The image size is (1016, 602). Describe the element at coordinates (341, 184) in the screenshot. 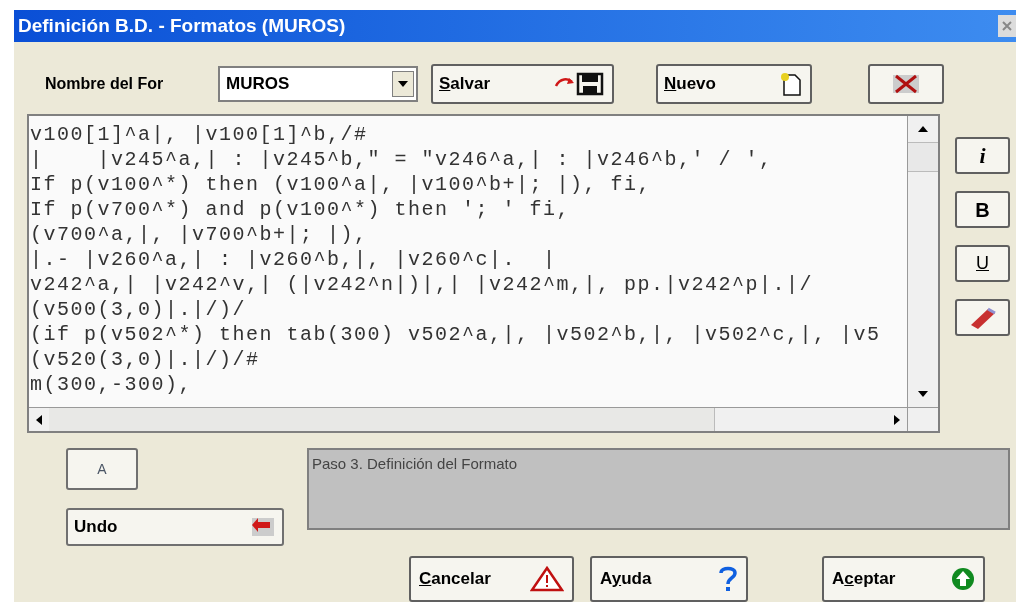

I see `code-line: If p(v100^*) then (v100^a|, |v100^b+|; |), fi,` at that location.